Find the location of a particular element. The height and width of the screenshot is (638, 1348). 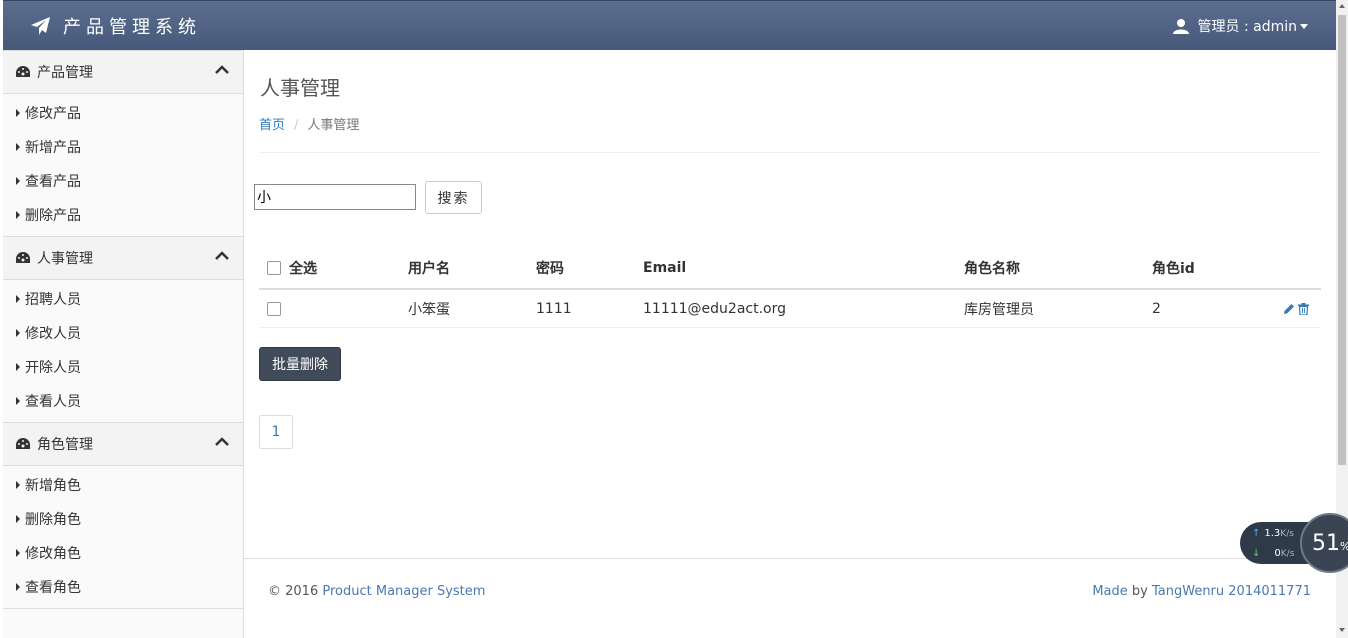

sidebar-section-role: 角色管理 新增角色 删除角色 修改角色 查看角色 is located at coordinates (123, 515).